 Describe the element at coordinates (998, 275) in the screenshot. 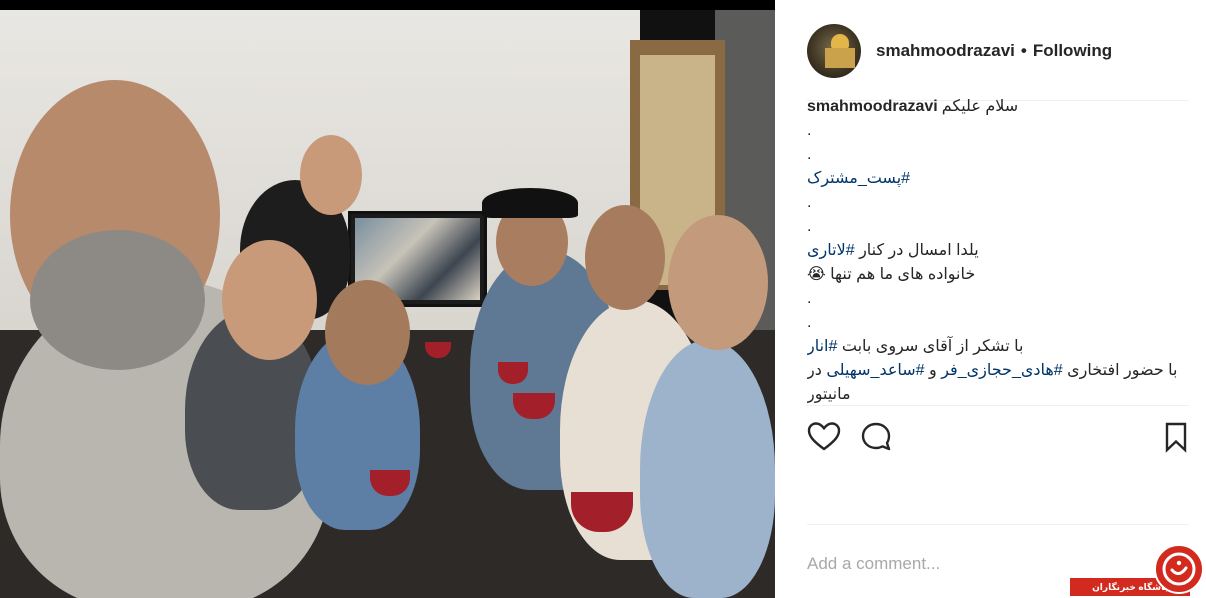

I see `caption-line-families: خانواده های ما هم تنها 😭` at that location.